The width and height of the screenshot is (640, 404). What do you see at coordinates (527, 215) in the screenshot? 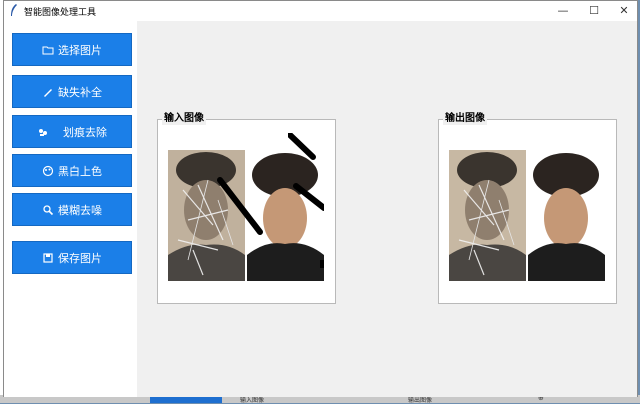
I see `output-image-preview` at bounding box center [527, 215].